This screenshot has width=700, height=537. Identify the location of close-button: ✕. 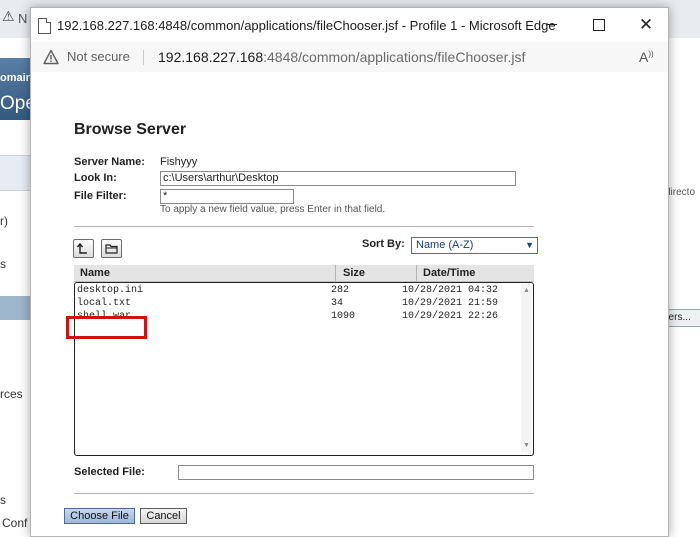
(646, 25).